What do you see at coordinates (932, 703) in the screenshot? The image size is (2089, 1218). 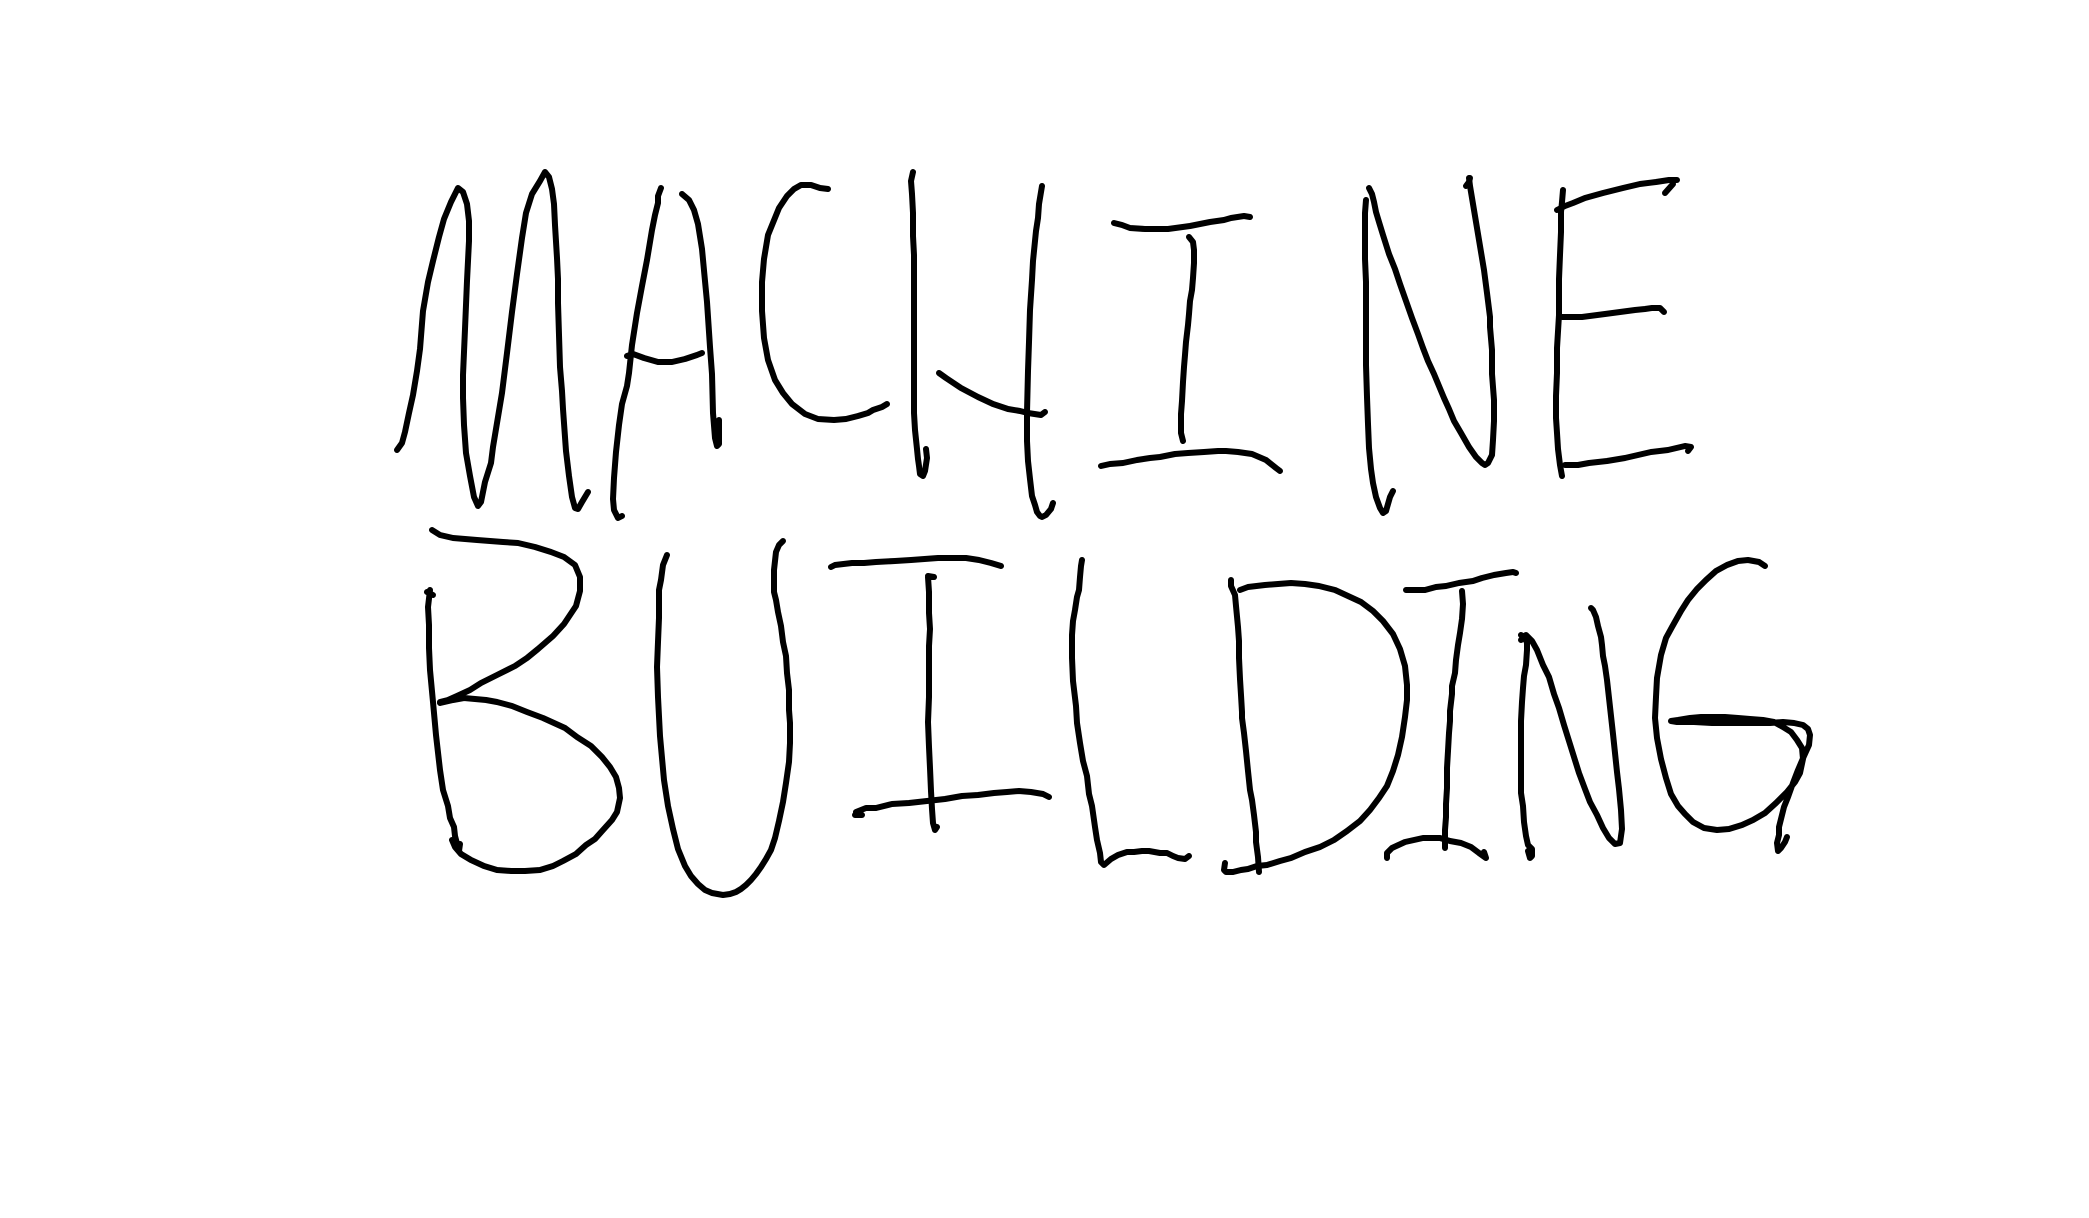 I see `stroke-i2-stem` at bounding box center [932, 703].